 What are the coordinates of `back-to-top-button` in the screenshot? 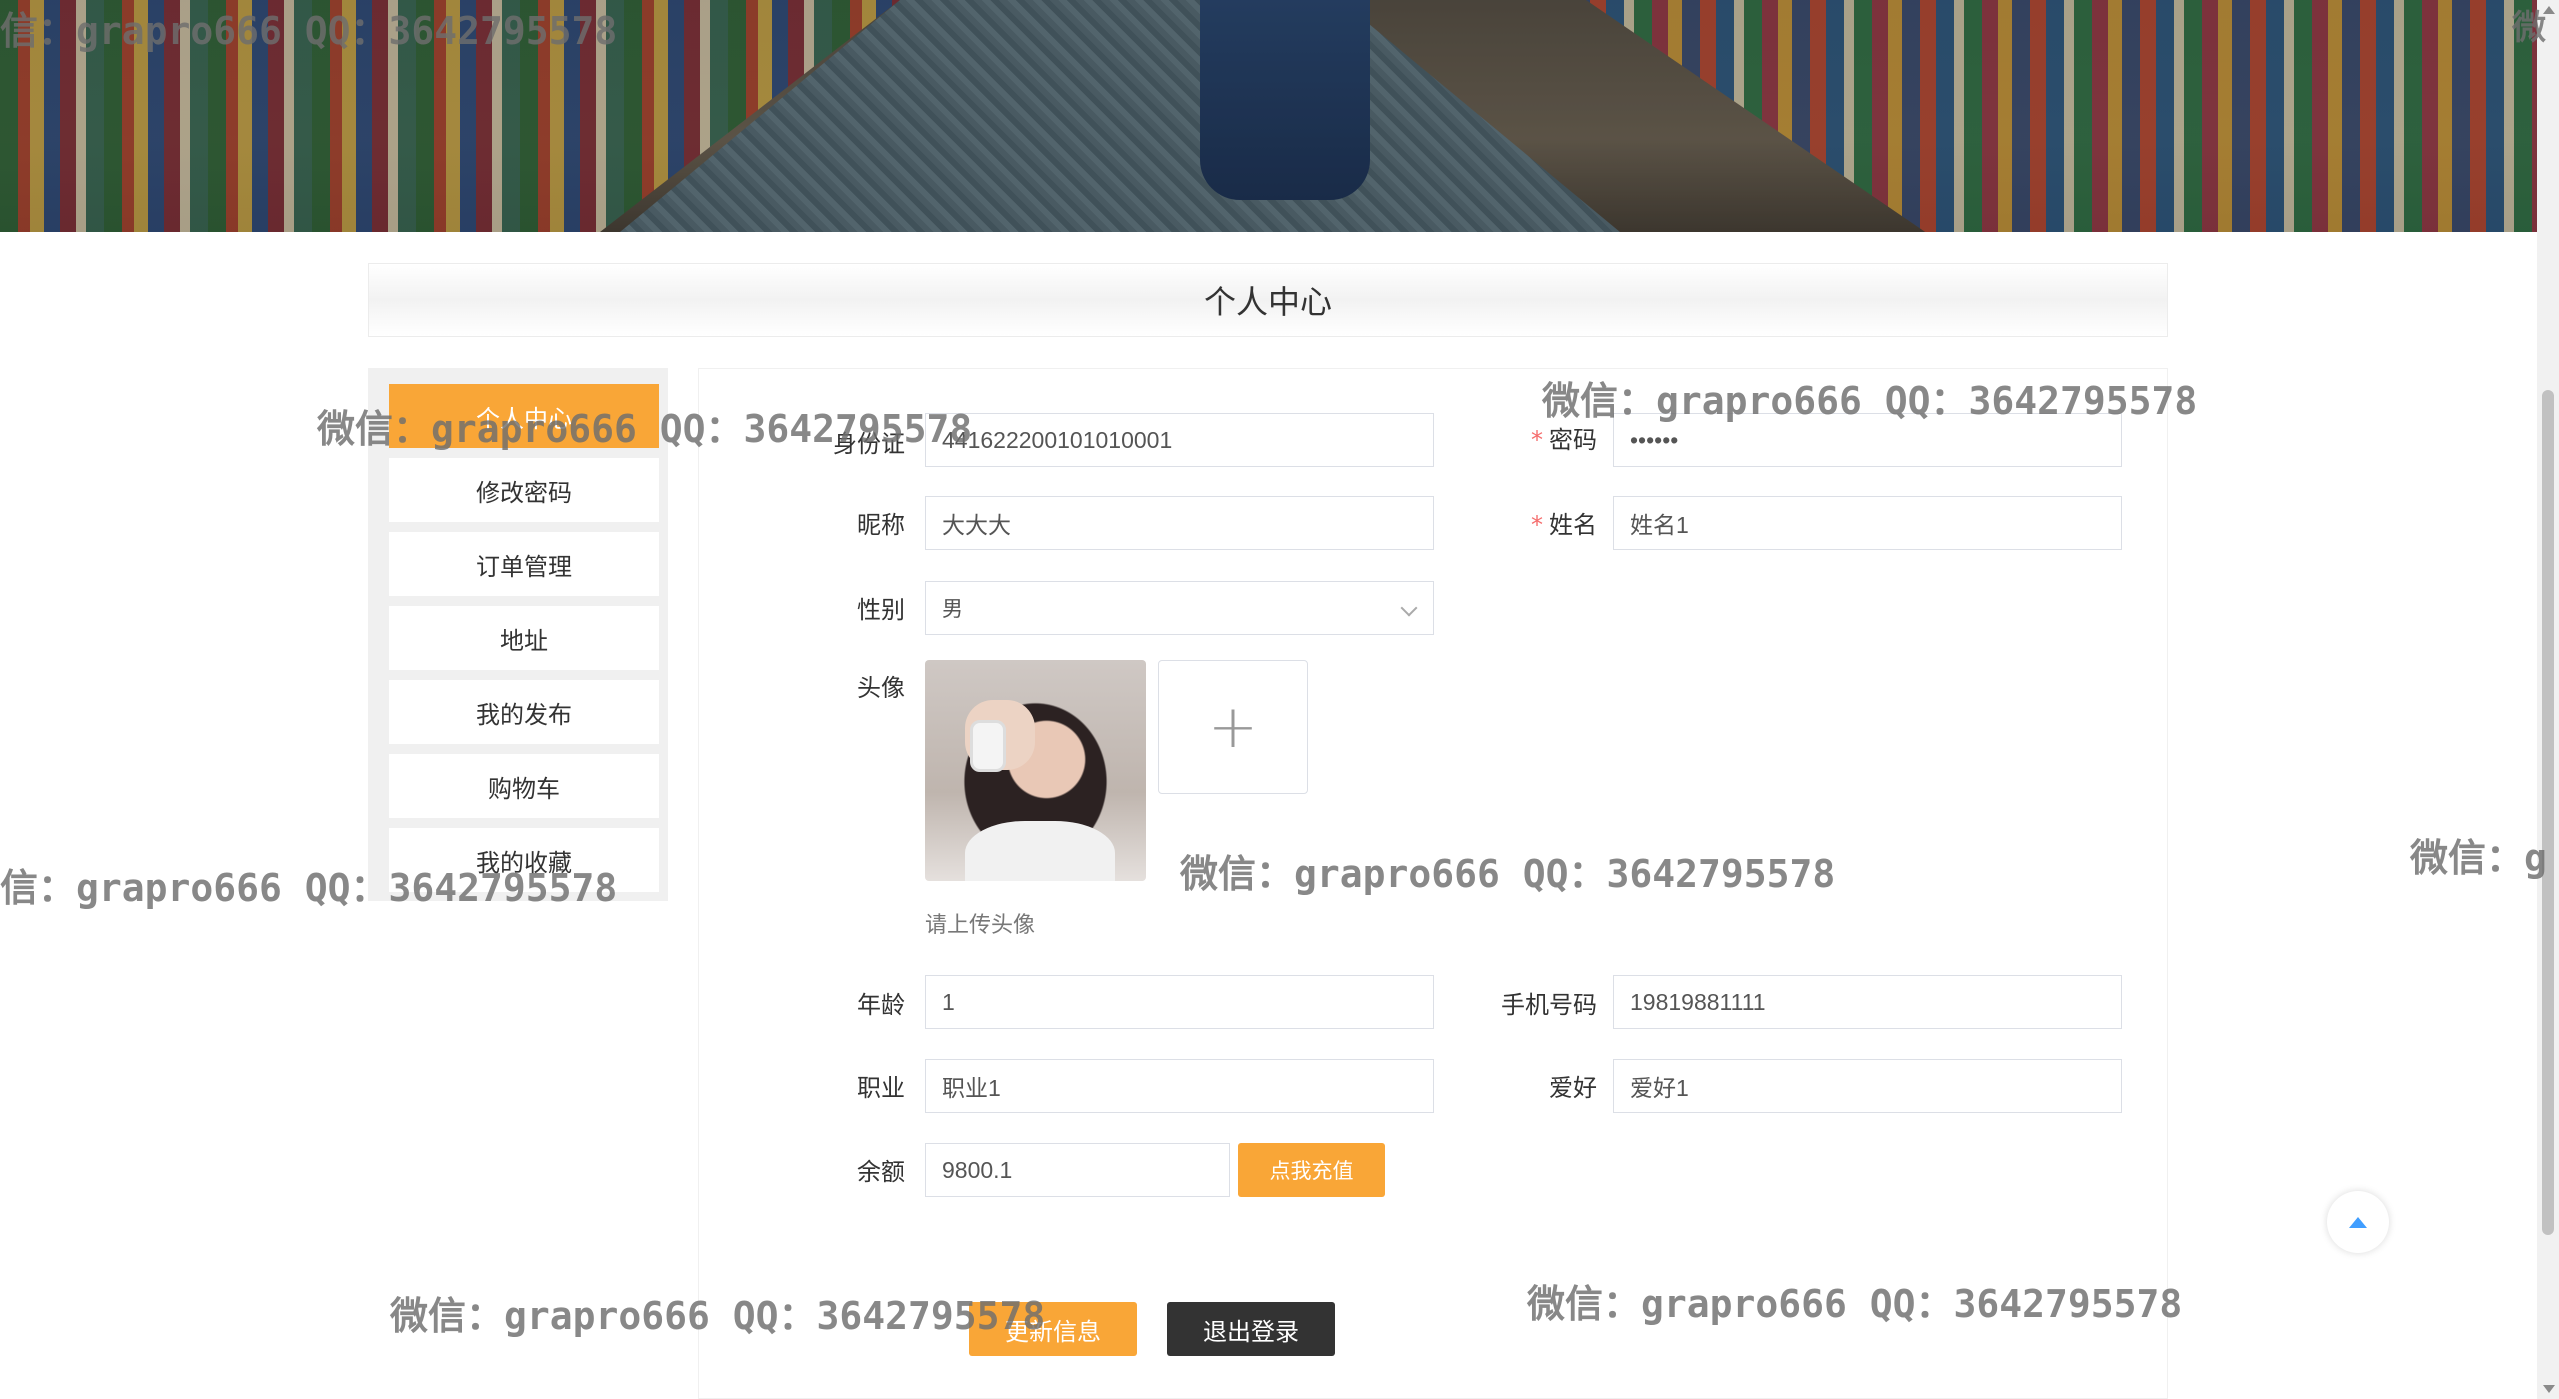 It's located at (2358, 1222).